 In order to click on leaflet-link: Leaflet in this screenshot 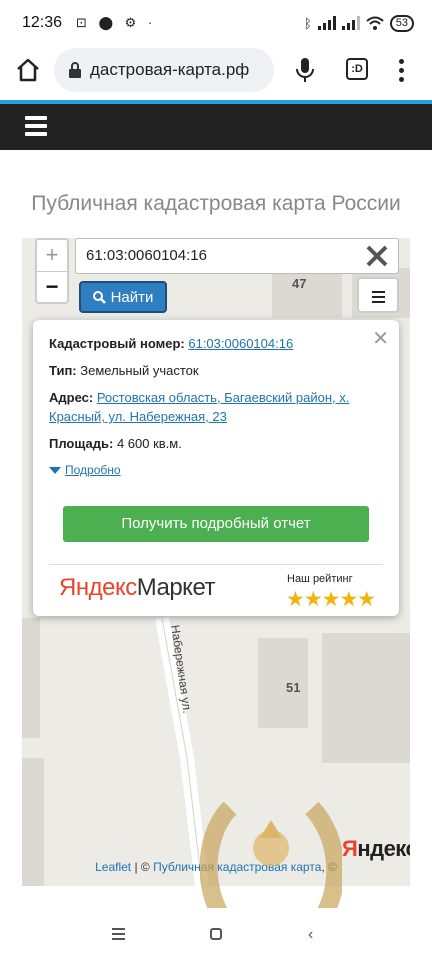, I will do `click(113, 867)`.